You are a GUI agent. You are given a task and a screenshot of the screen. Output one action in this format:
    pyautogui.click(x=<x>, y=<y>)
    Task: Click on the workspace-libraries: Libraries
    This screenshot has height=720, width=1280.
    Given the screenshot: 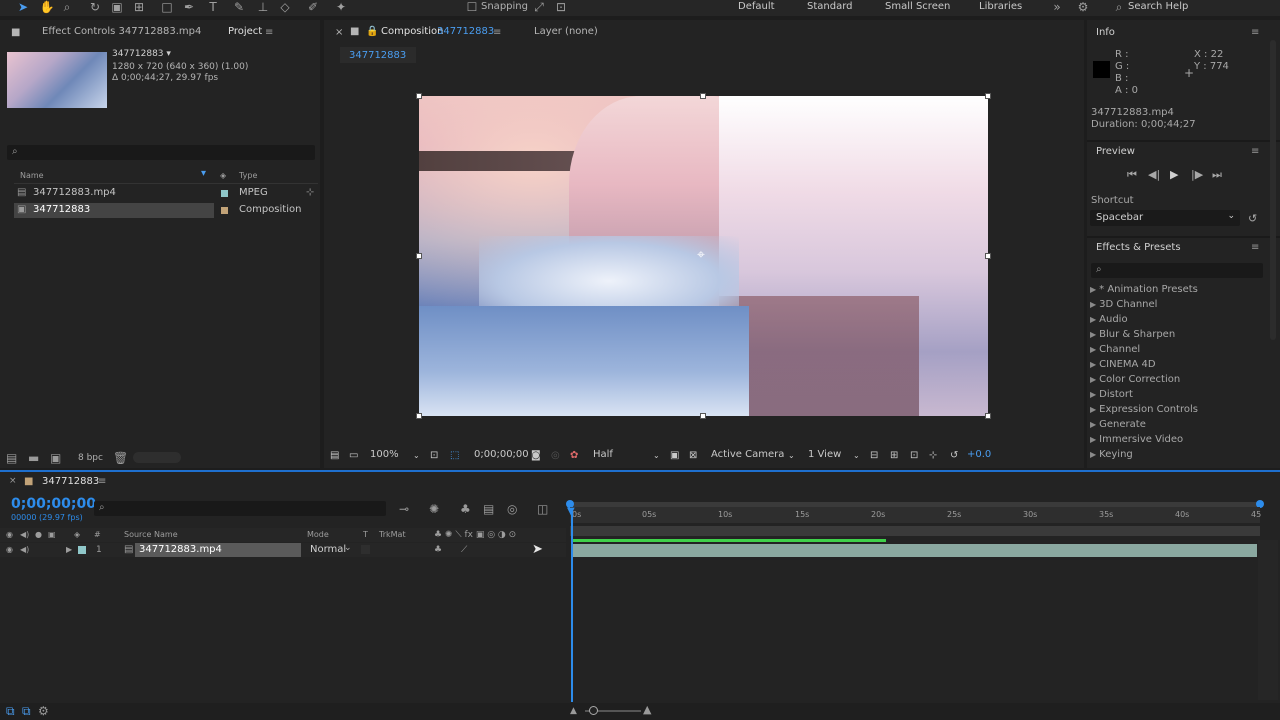 What is the action you would take?
    pyautogui.click(x=1000, y=6)
    